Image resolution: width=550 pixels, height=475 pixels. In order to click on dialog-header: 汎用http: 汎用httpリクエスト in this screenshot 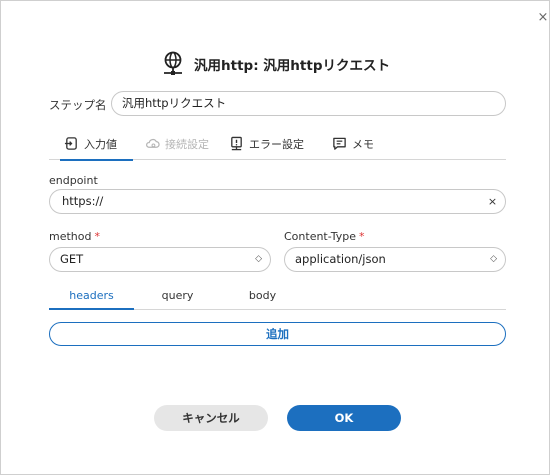, I will do `click(275, 64)`.